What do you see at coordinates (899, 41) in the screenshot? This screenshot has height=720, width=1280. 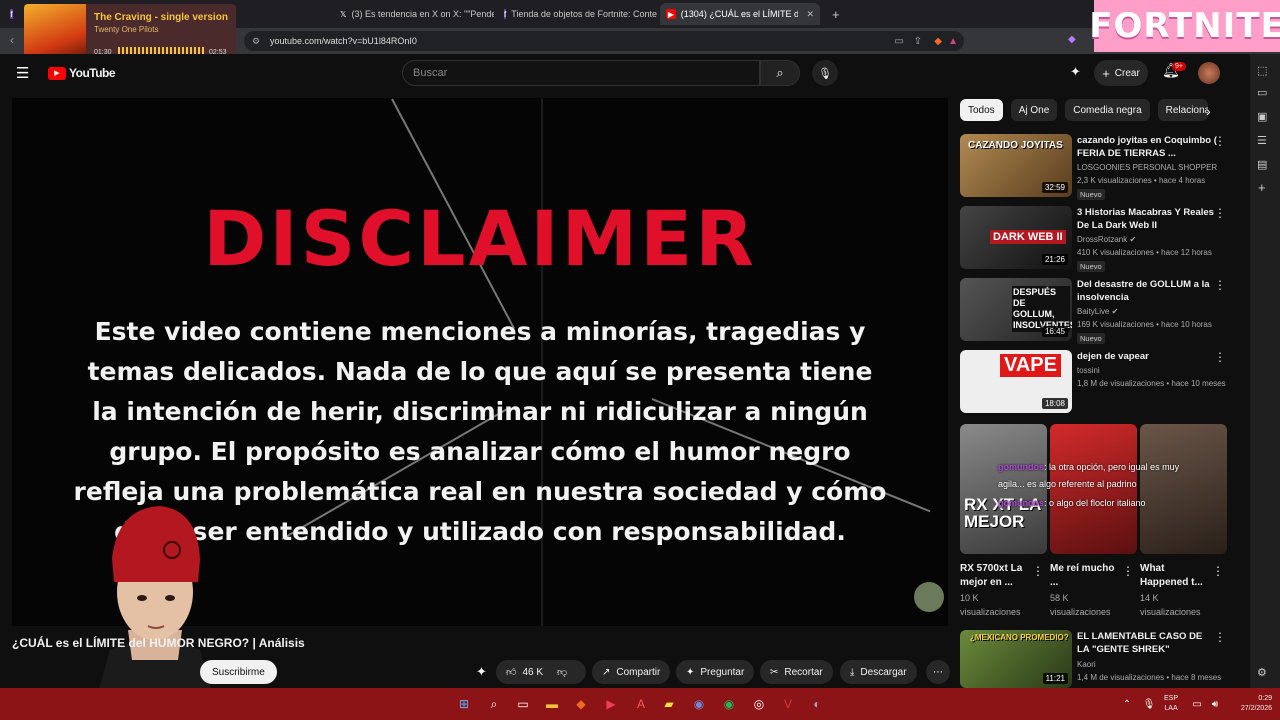 I see `cast-icon: ▭` at bounding box center [899, 41].